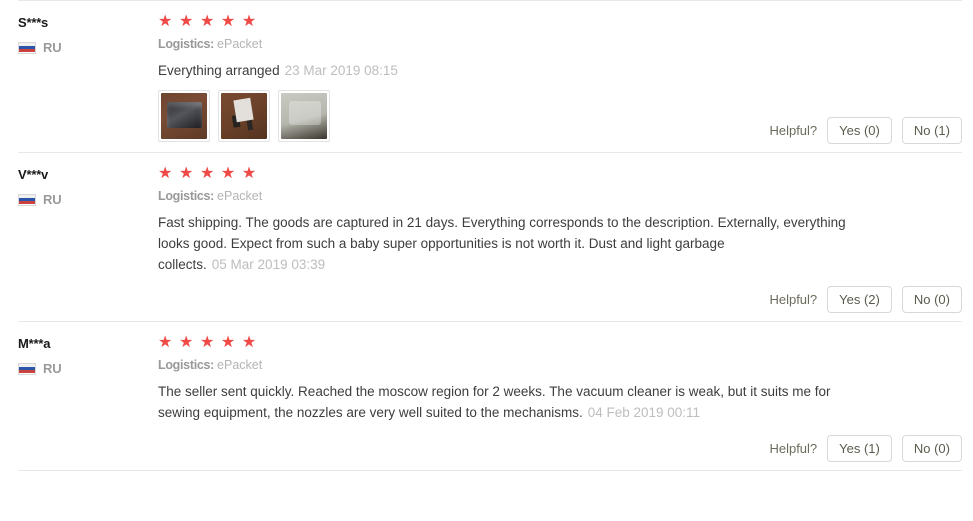 This screenshot has height=521, width=973. What do you see at coordinates (859, 299) in the screenshot?
I see `helpful-yes-button: Yes (2)` at bounding box center [859, 299].